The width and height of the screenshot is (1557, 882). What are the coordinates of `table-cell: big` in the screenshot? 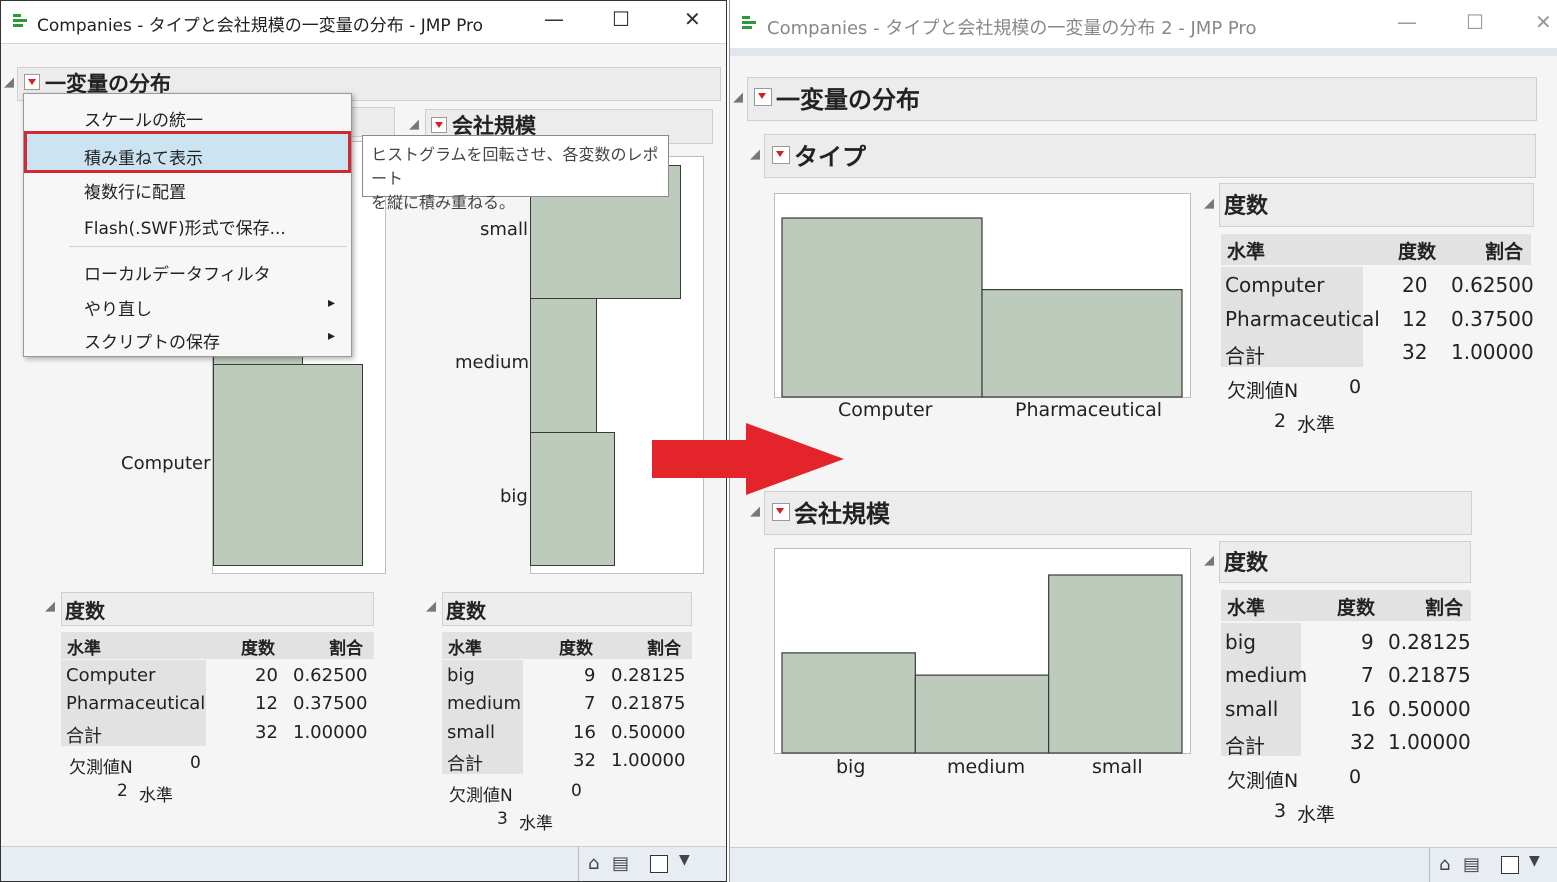 It's located at (1240, 642).